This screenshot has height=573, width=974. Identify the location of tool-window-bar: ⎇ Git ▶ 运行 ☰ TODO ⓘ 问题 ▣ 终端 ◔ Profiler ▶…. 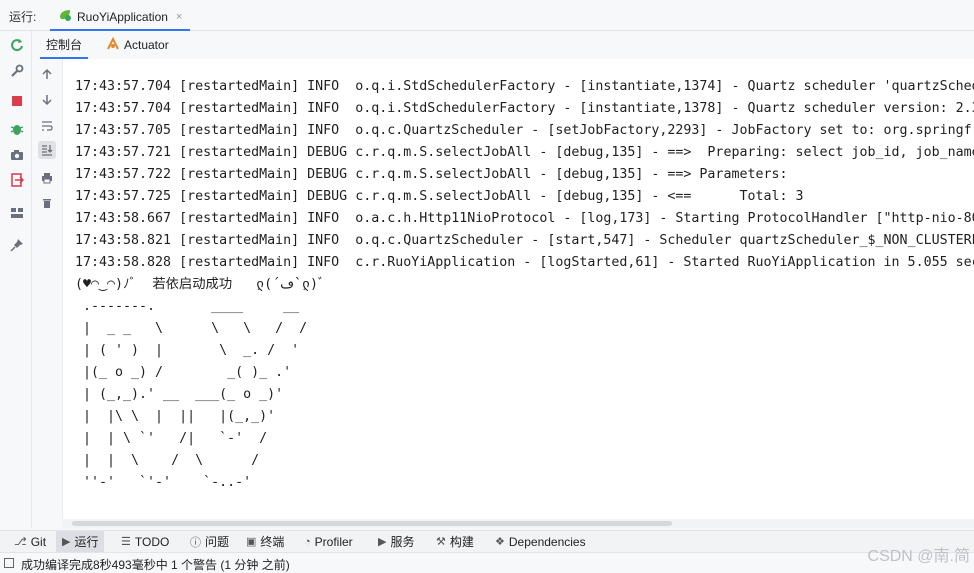
(487, 541).